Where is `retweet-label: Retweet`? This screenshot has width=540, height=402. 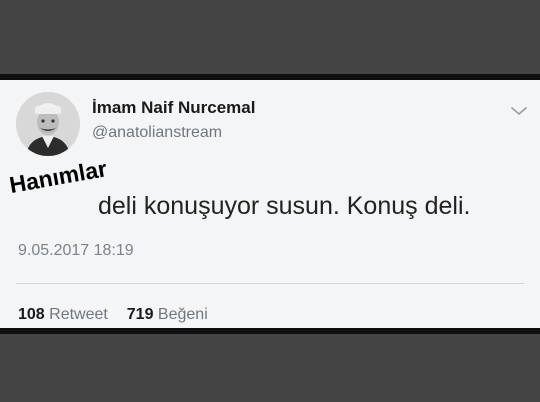
retweet-label: Retweet is located at coordinates (78, 314).